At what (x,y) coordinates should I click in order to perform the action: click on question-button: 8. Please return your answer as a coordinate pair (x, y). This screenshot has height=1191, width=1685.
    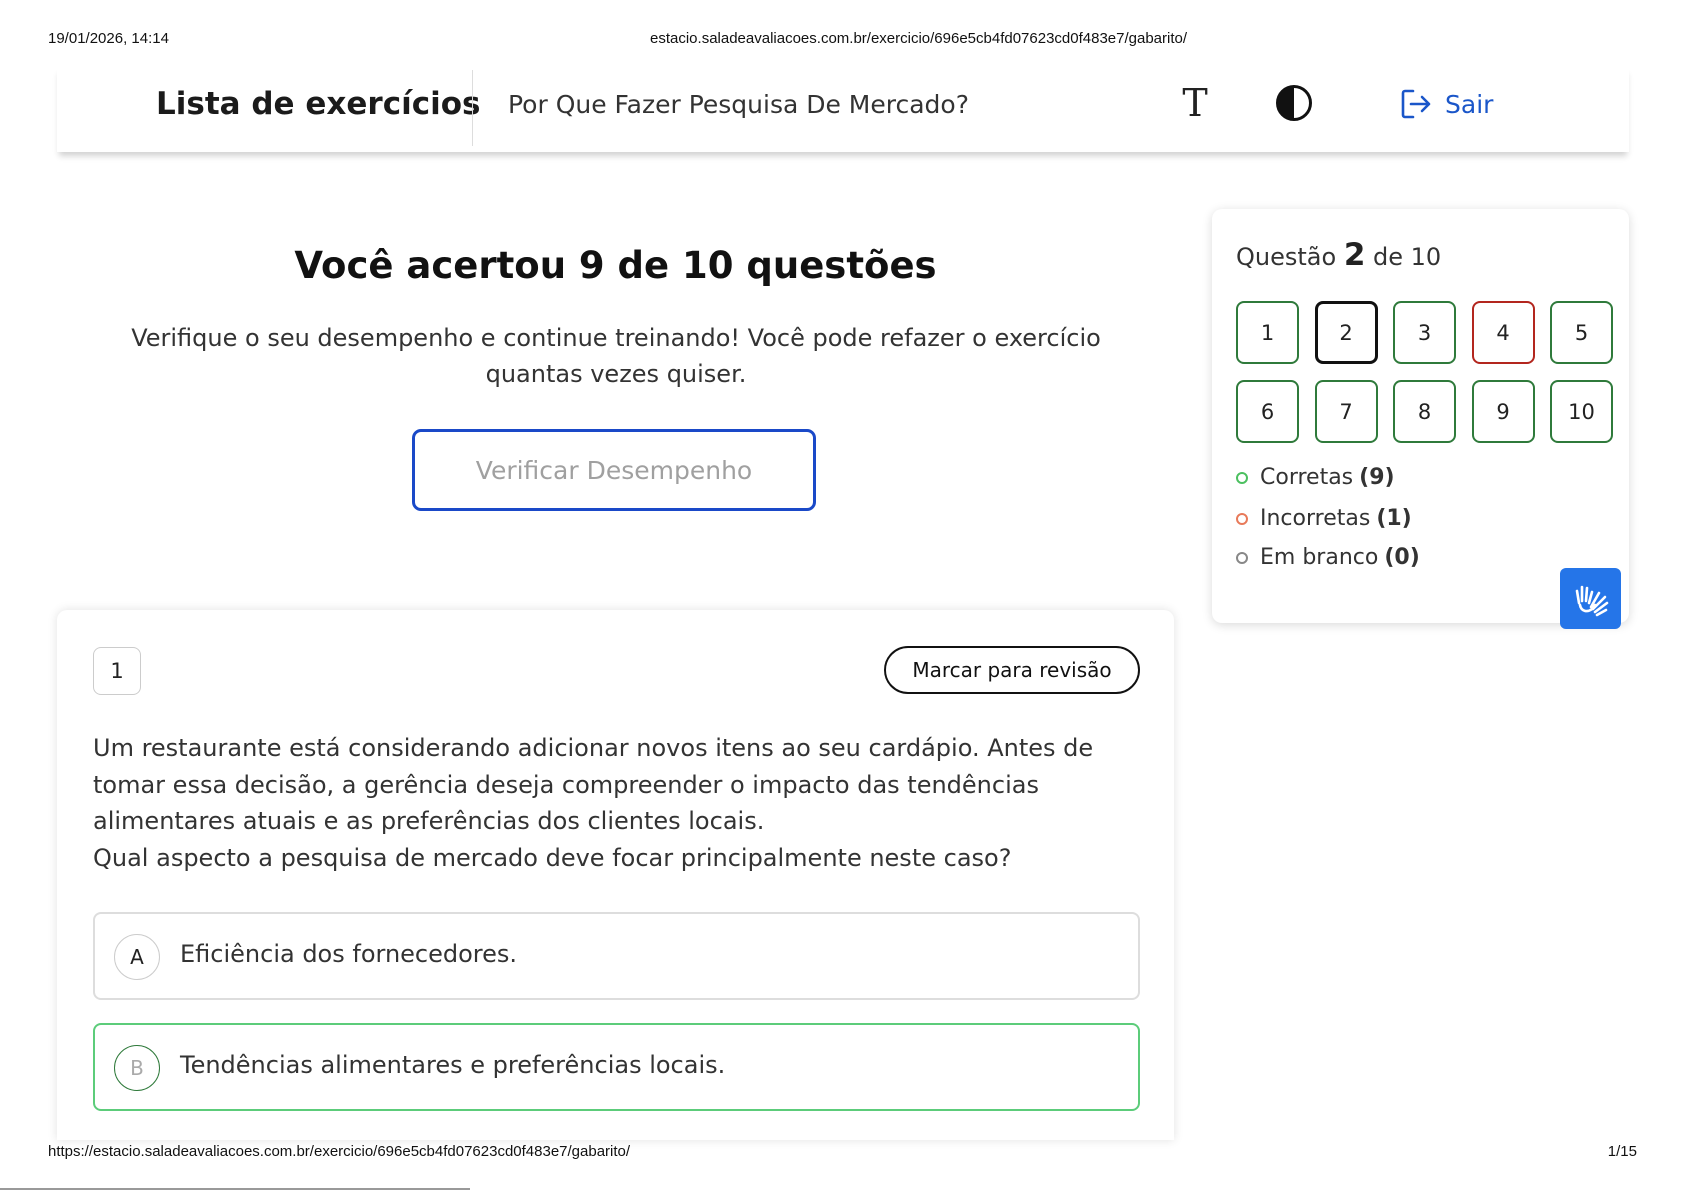
    Looking at the image, I should click on (1424, 411).